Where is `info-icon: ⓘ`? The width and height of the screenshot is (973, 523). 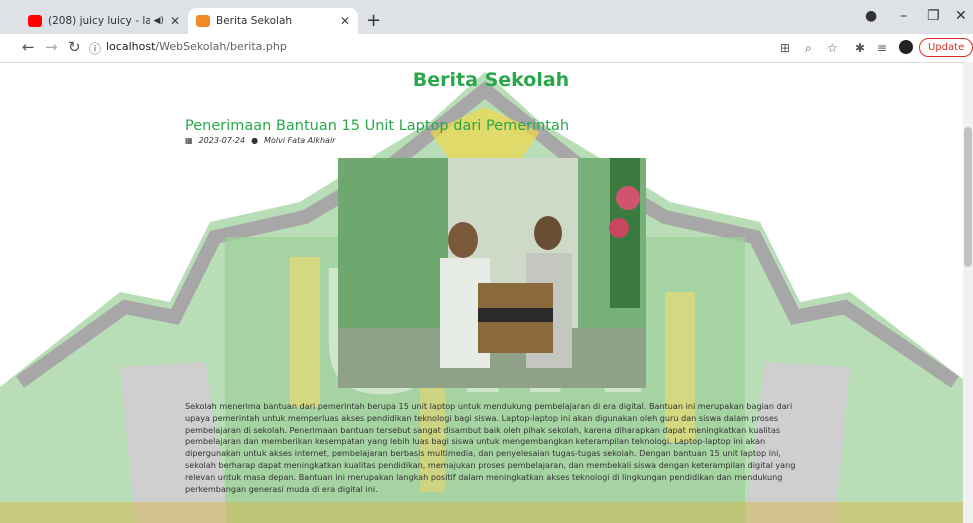 info-icon: ⓘ is located at coordinates (95, 48).